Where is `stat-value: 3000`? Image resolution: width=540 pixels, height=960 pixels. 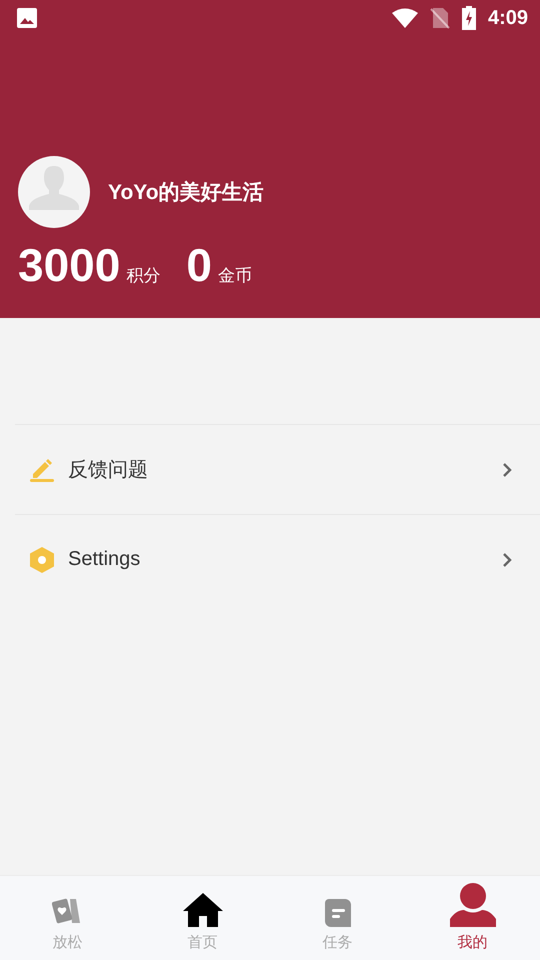
stat-value: 3000 is located at coordinates (69, 265).